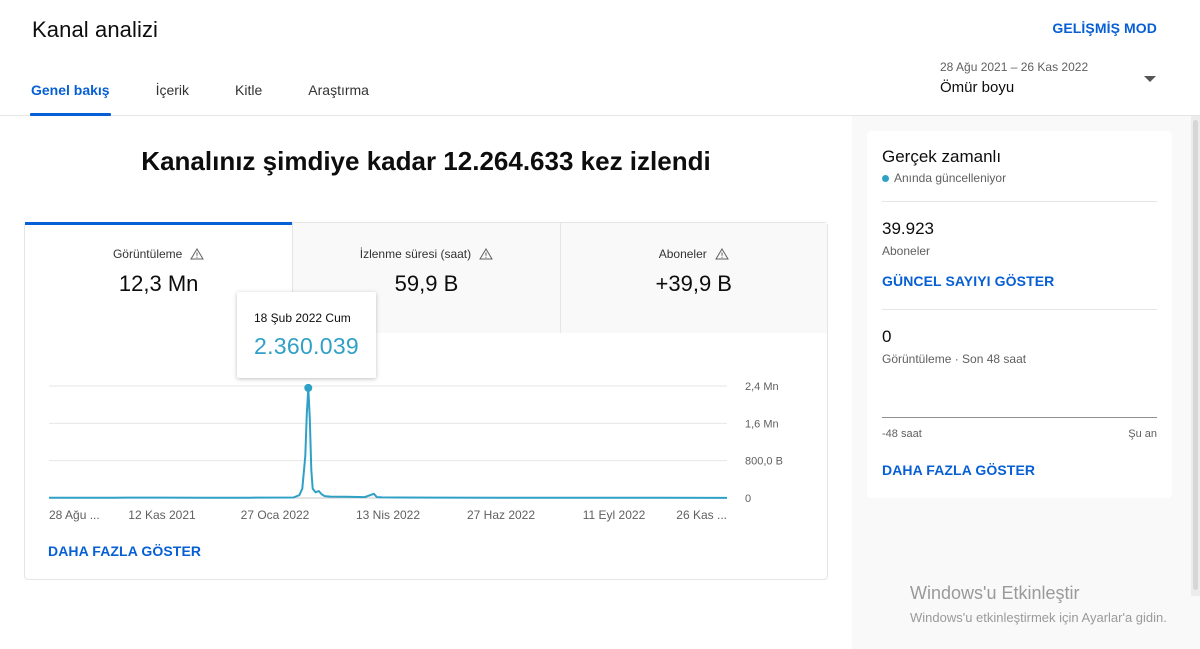  What do you see at coordinates (147, 254) in the screenshot?
I see `metric-label: Görüntüleme` at bounding box center [147, 254].